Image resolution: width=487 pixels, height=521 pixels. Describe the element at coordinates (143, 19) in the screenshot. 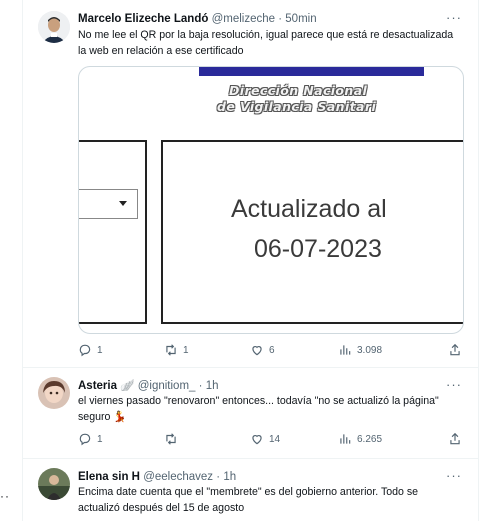

I see `author-name: Marcelo Elizeche Landó` at that location.